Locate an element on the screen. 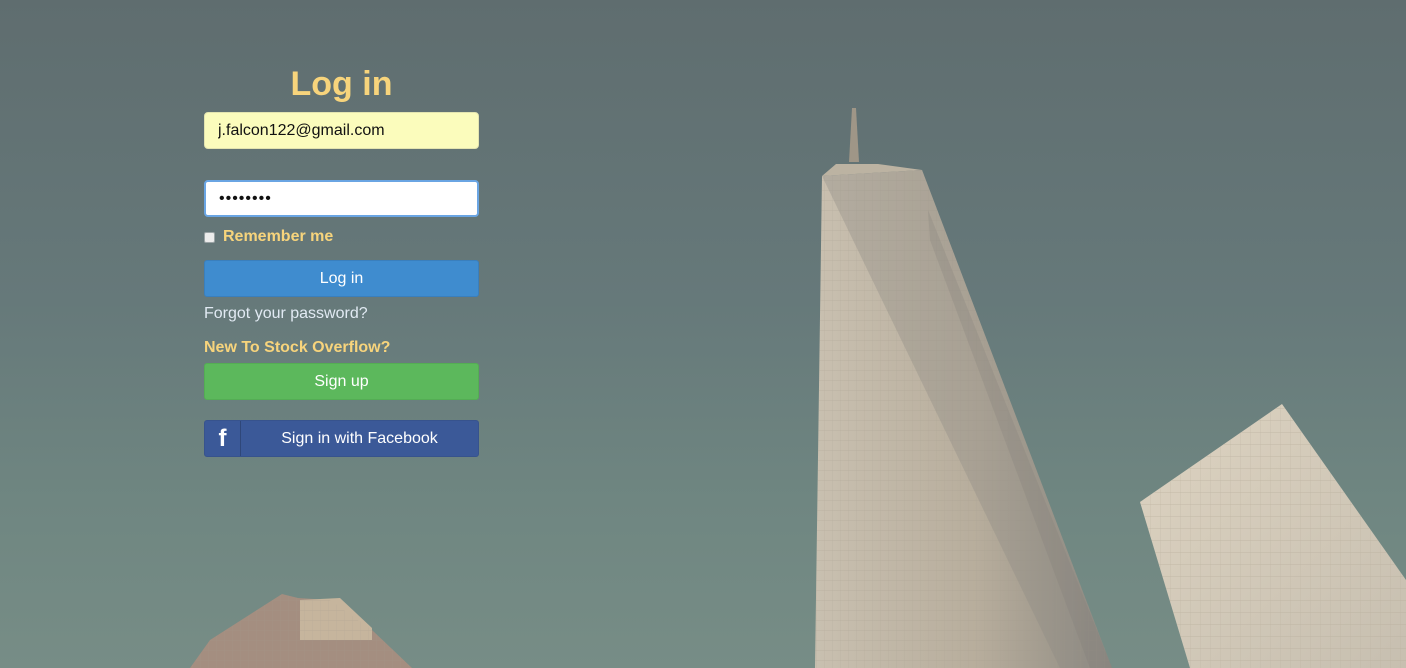  facebook-icon: f is located at coordinates (223, 438).